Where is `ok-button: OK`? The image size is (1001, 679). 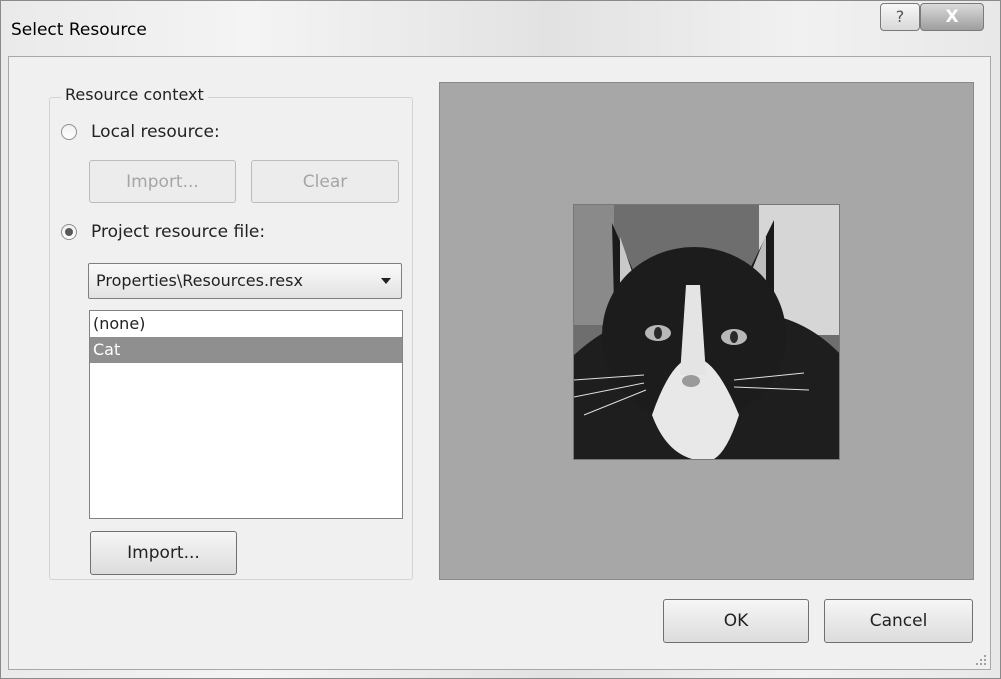
ok-button: OK is located at coordinates (736, 621).